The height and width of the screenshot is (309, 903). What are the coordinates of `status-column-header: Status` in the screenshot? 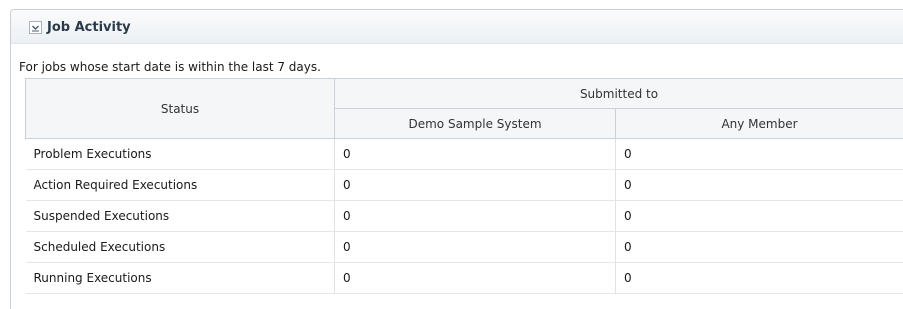 It's located at (180, 108).